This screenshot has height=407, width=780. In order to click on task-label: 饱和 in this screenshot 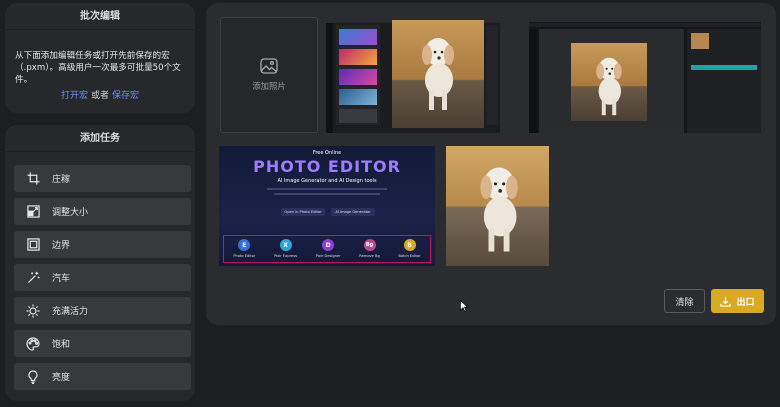, I will do `click(61, 345)`.